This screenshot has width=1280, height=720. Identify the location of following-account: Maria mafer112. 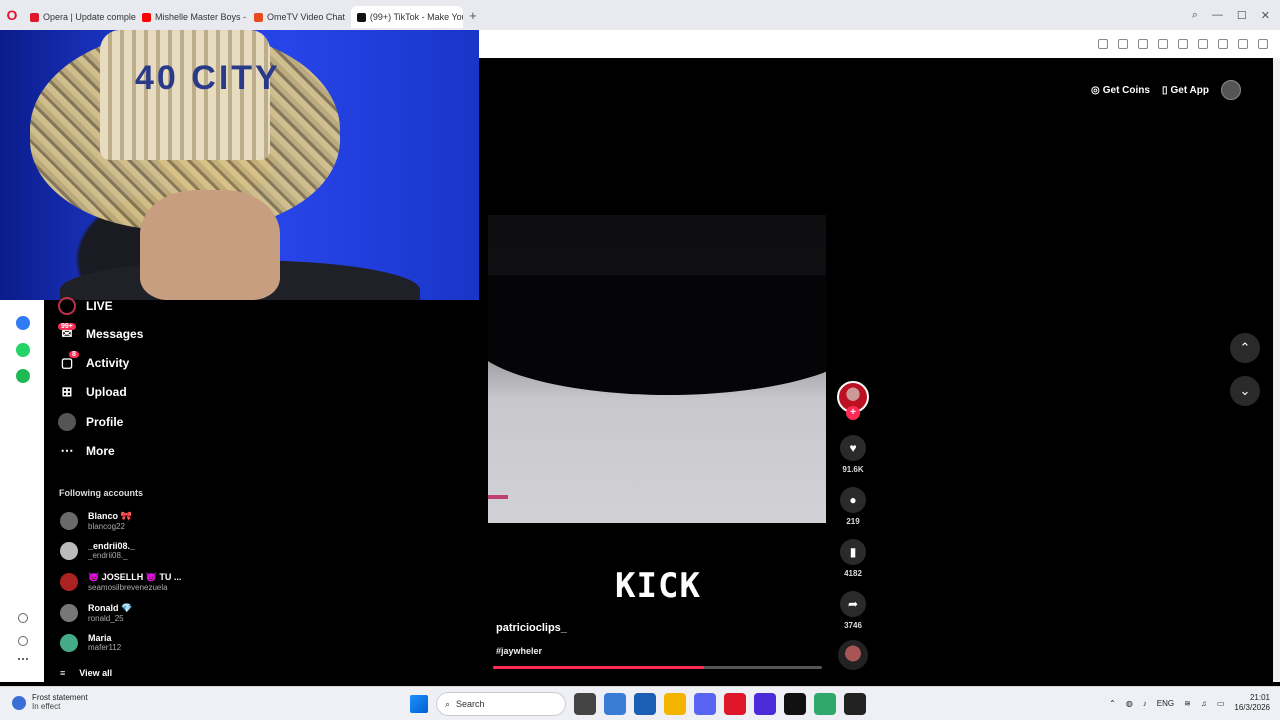
(90, 642).